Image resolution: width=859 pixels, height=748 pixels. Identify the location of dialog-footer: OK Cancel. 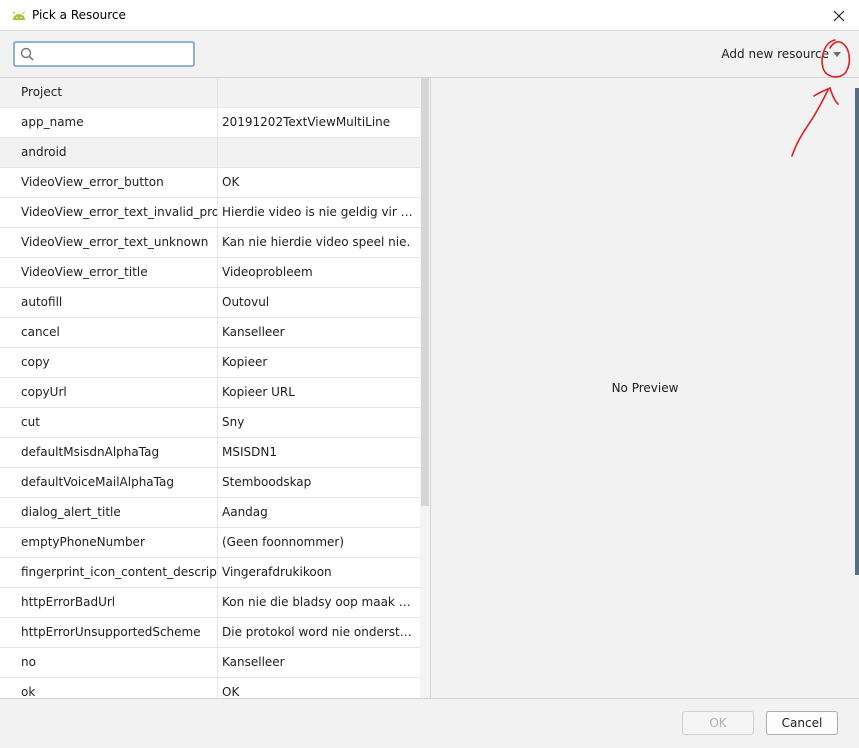
(429, 723).